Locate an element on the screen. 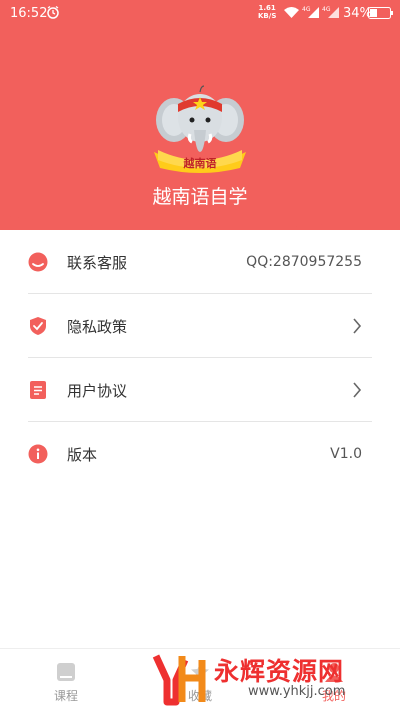 Image resolution: width=400 pixels, height=711 pixels. alarm-icon is located at coordinates (53, 12).